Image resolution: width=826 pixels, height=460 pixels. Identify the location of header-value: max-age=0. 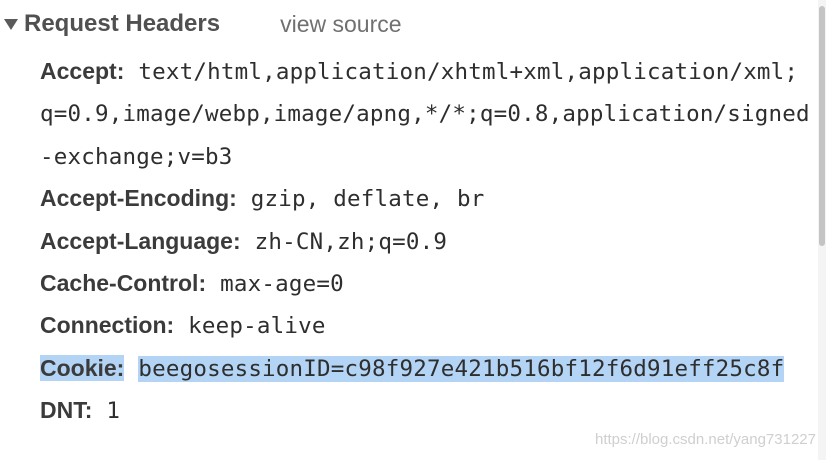
(282, 284).